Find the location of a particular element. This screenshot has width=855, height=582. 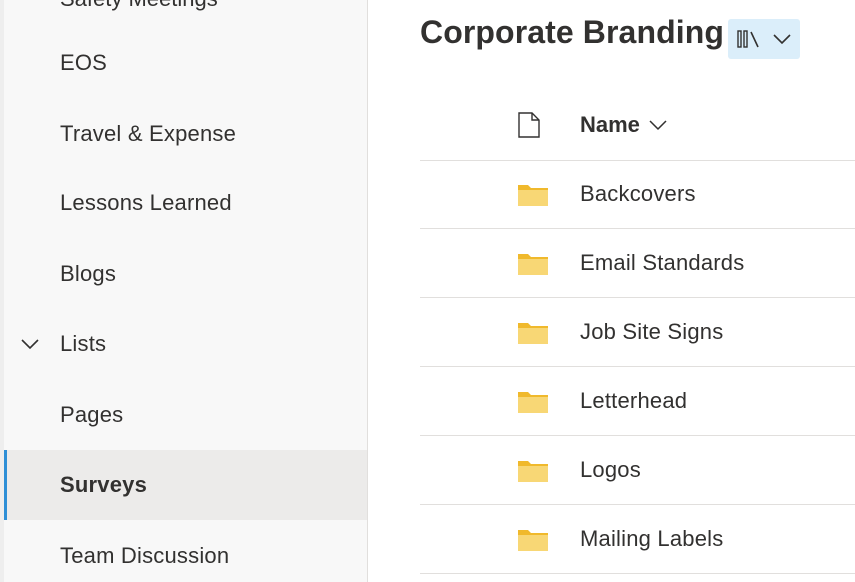

file-name: Logos is located at coordinates (610, 470).